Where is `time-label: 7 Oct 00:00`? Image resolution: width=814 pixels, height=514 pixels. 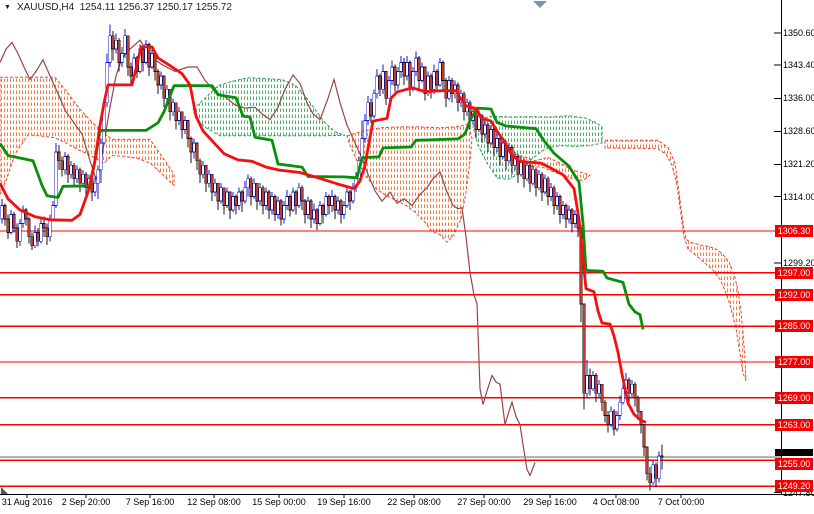
time-label: 7 Oct 00:00 is located at coordinates (681, 502).